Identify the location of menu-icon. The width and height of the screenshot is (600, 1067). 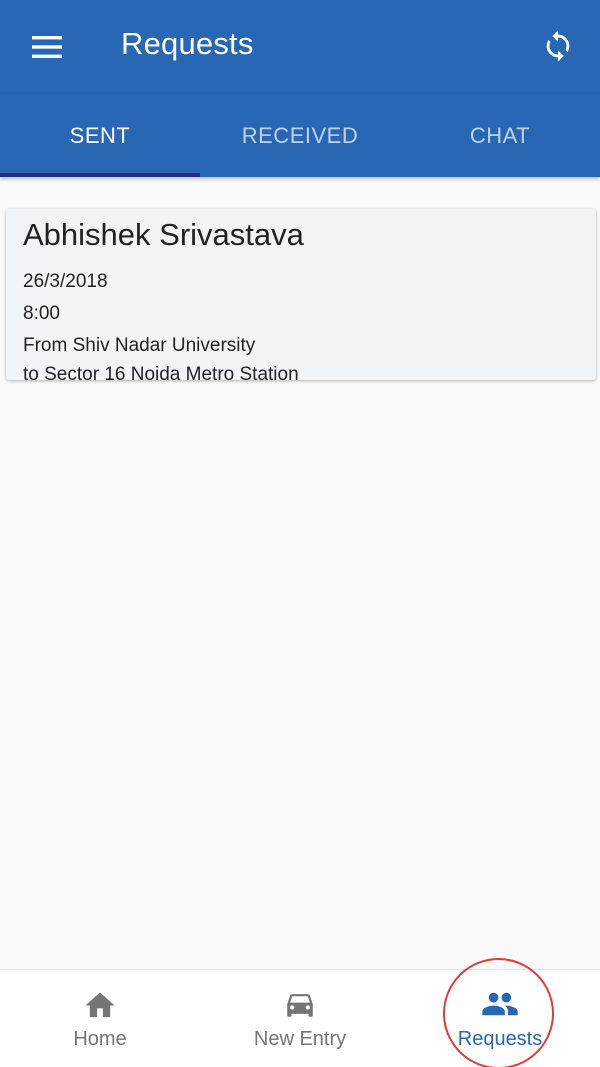
(47, 47).